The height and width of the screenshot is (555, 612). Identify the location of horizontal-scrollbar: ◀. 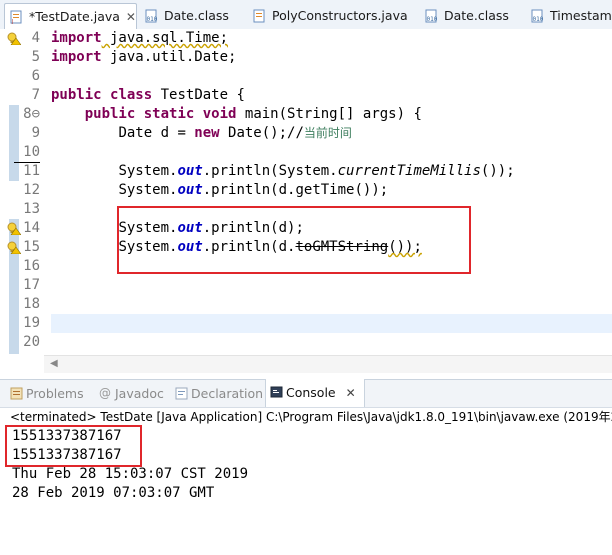
(328, 364).